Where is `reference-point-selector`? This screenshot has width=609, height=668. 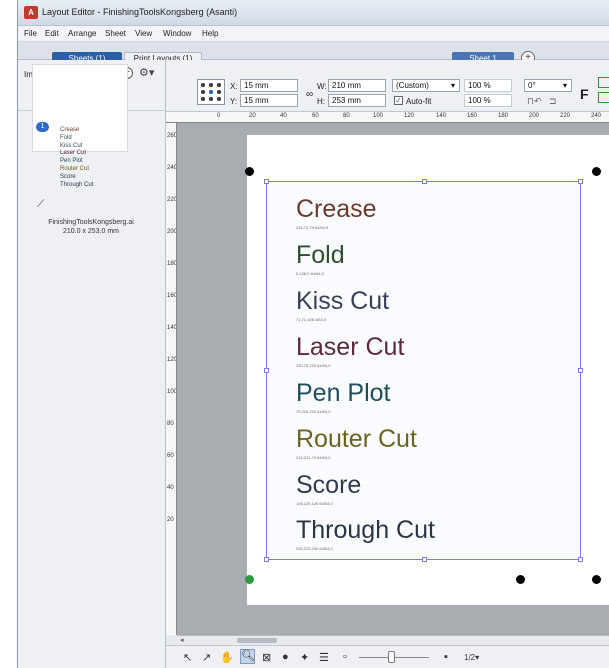 reference-point-selector is located at coordinates (211, 92).